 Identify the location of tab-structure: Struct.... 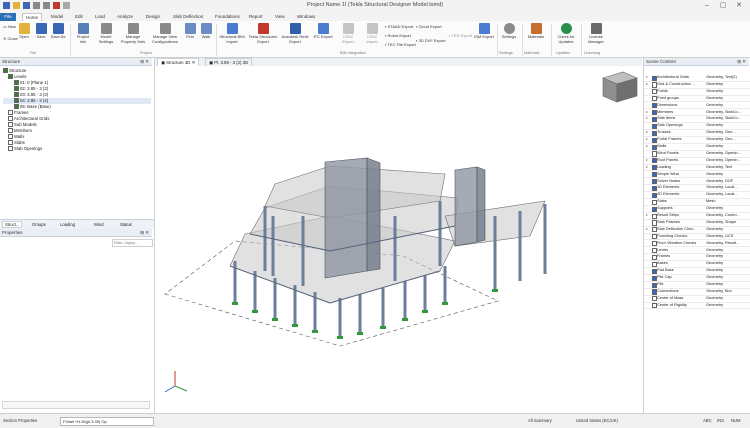
(12, 224).